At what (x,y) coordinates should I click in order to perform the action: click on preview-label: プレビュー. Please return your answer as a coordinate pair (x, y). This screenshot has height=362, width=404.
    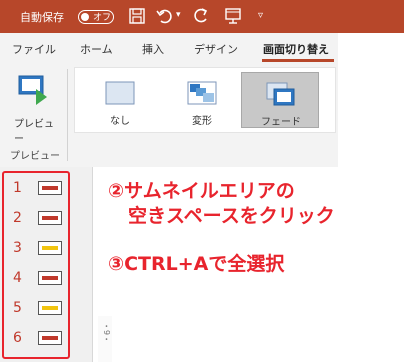
    Looking at the image, I should click on (34, 132).